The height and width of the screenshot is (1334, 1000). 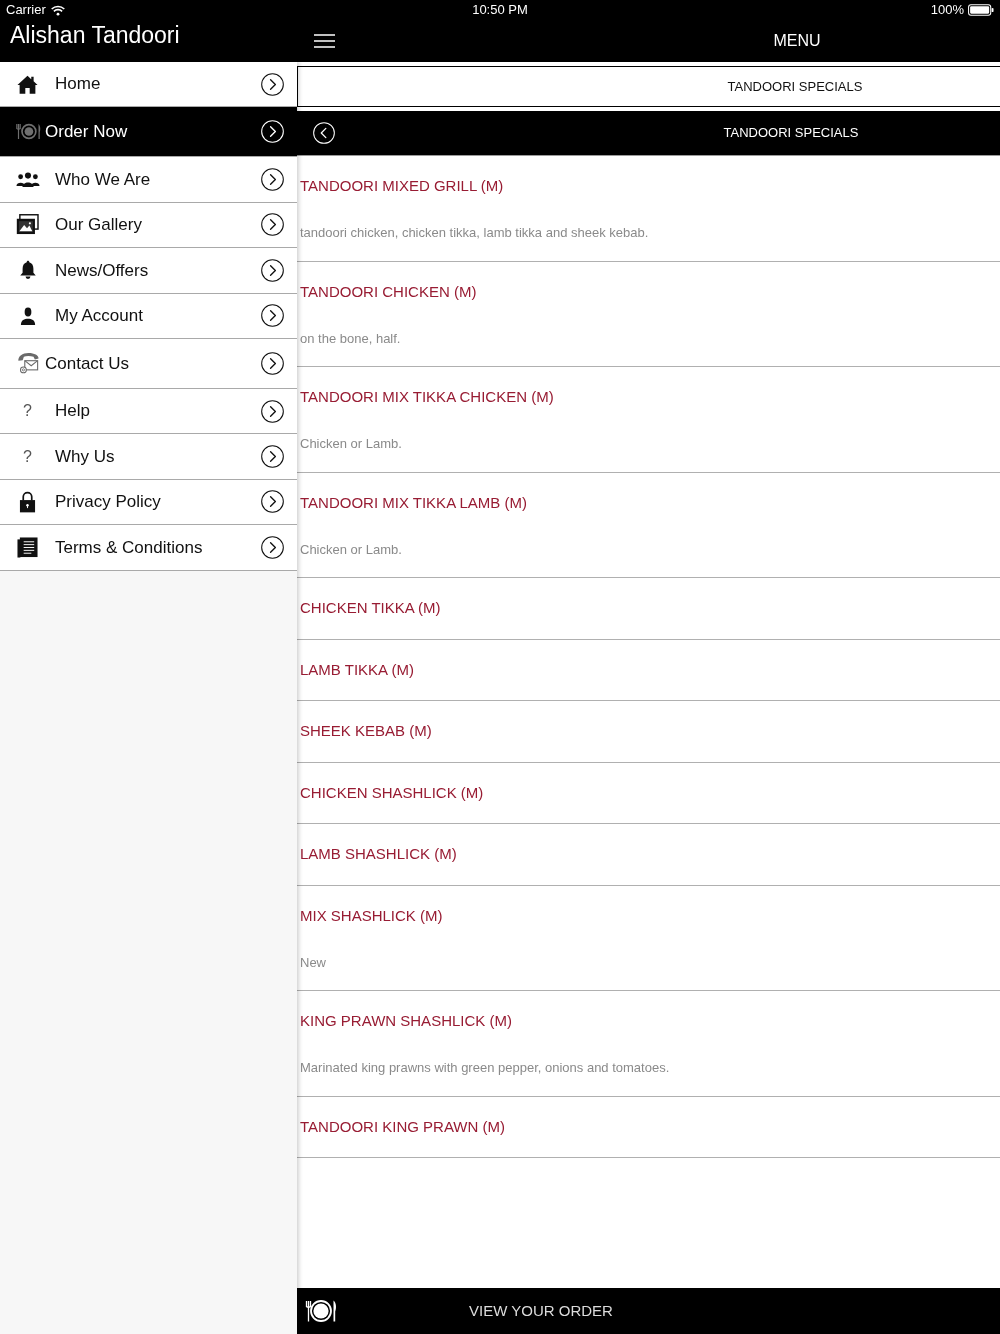 I want to click on document-icon, so click(x=27, y=547).